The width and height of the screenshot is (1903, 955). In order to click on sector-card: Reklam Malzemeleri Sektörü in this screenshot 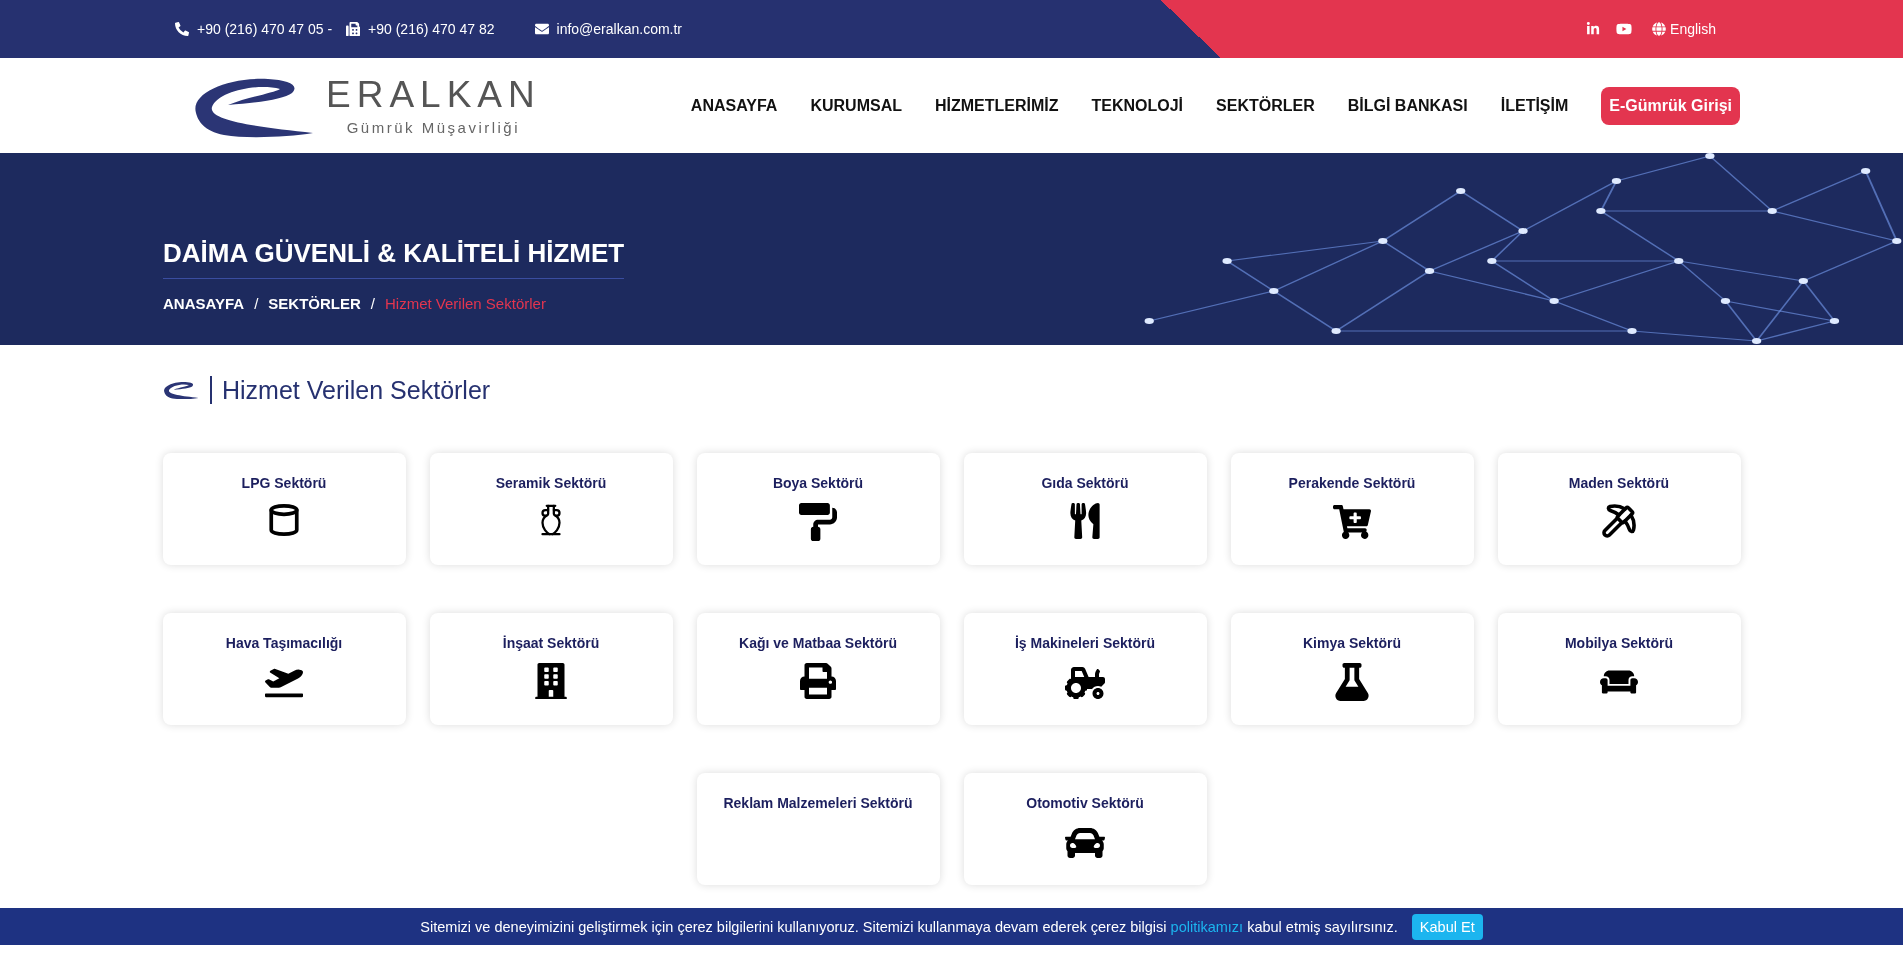, I will do `click(818, 829)`.